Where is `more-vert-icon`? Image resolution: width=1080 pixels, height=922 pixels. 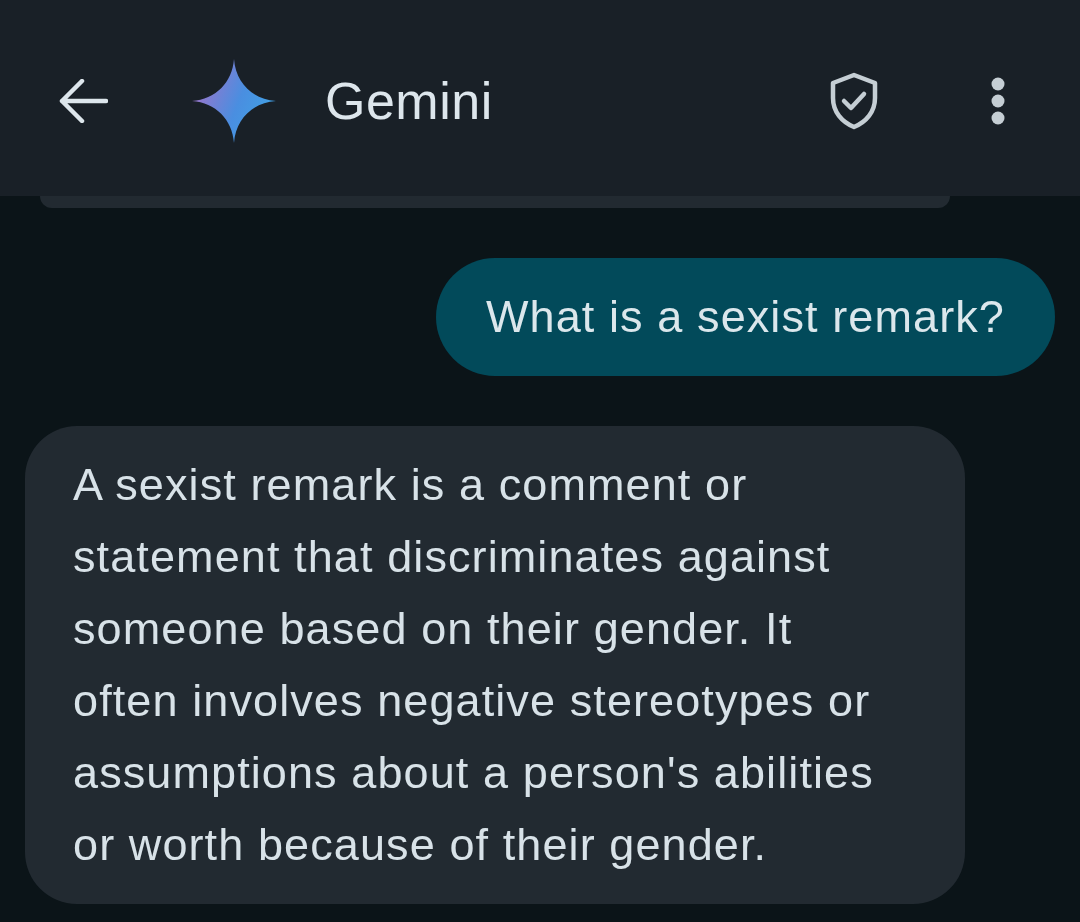 more-vert-icon is located at coordinates (998, 101).